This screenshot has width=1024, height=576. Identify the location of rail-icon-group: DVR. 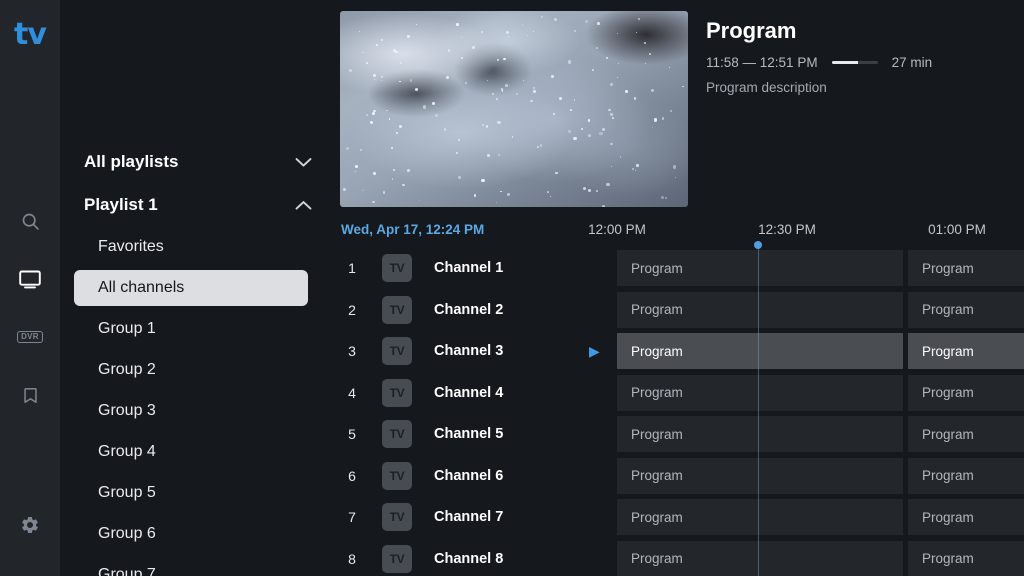
(30, 308).